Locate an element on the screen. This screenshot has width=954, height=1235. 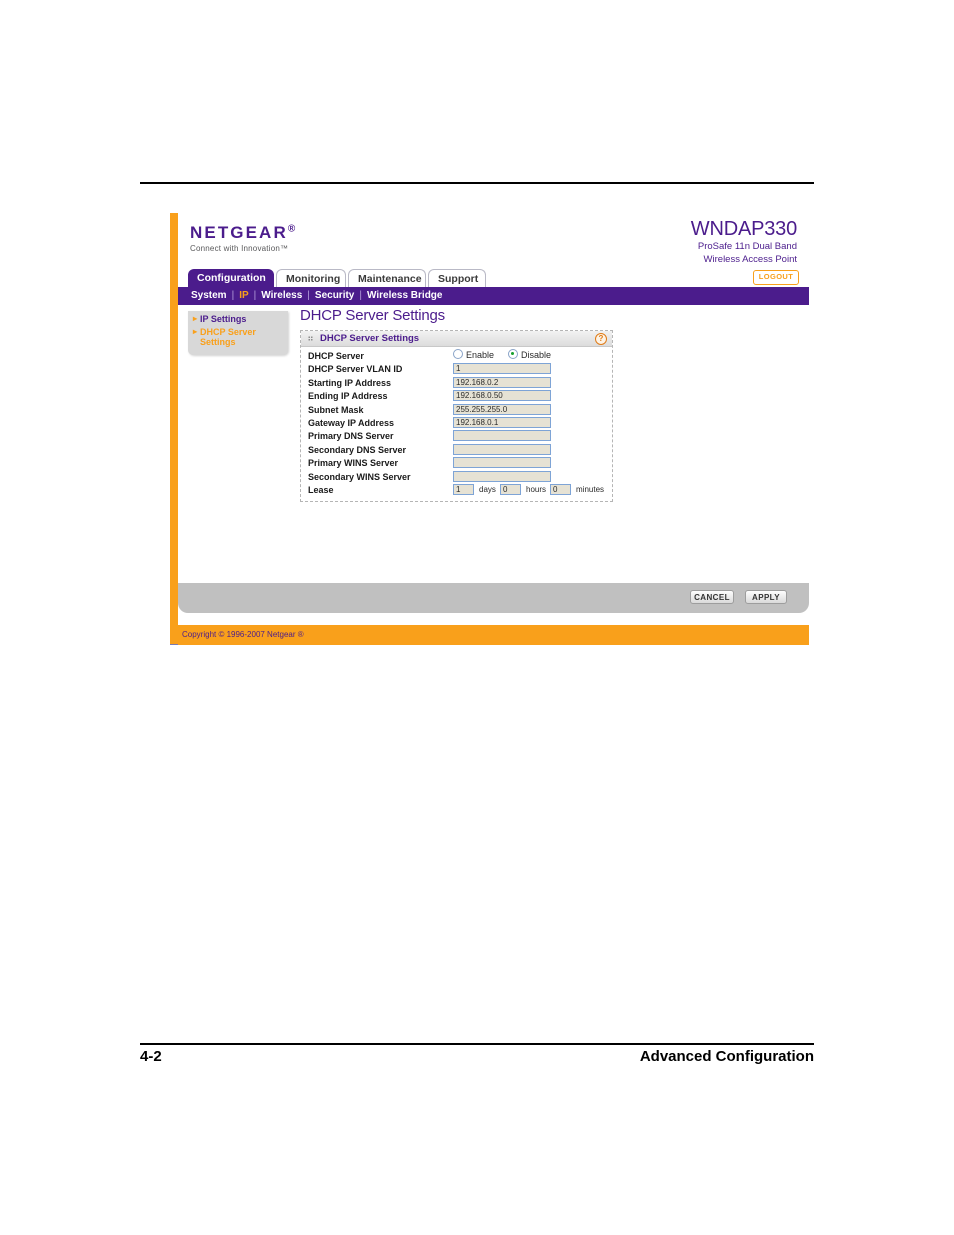
field-label: Starting IP Address is located at coordinates (350, 382).